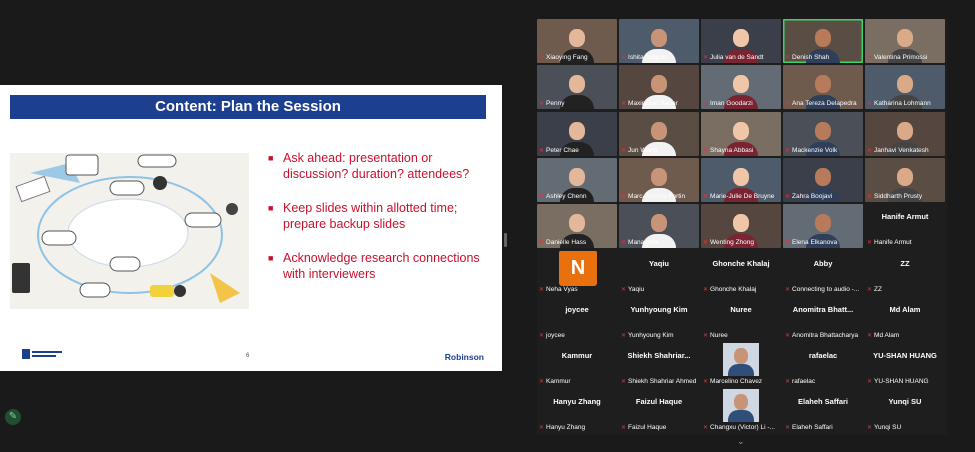 This screenshot has height=452, width=975. I want to click on participant-tile: ✕ Manaswini, so click(659, 226).